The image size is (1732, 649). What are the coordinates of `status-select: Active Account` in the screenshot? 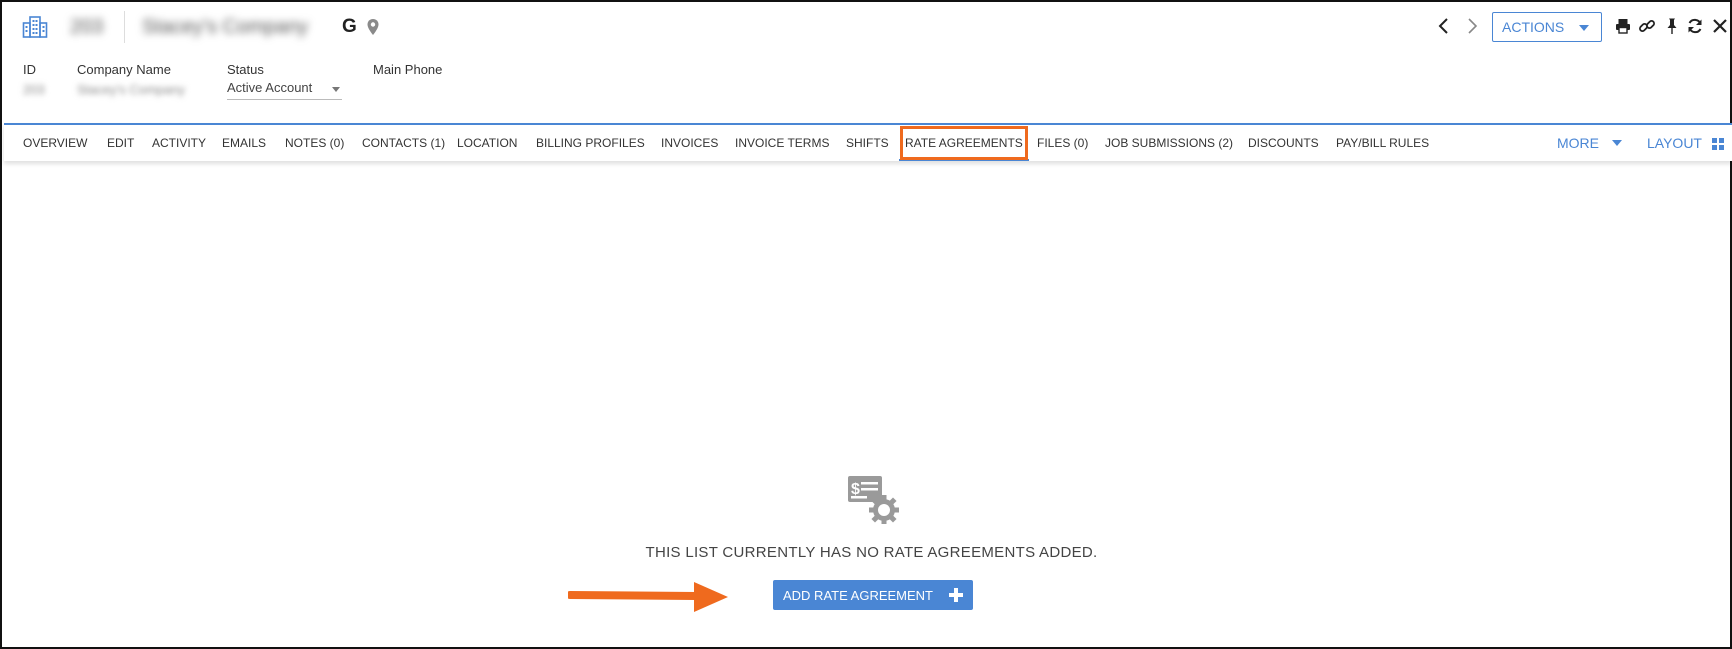 It's located at (284, 90).